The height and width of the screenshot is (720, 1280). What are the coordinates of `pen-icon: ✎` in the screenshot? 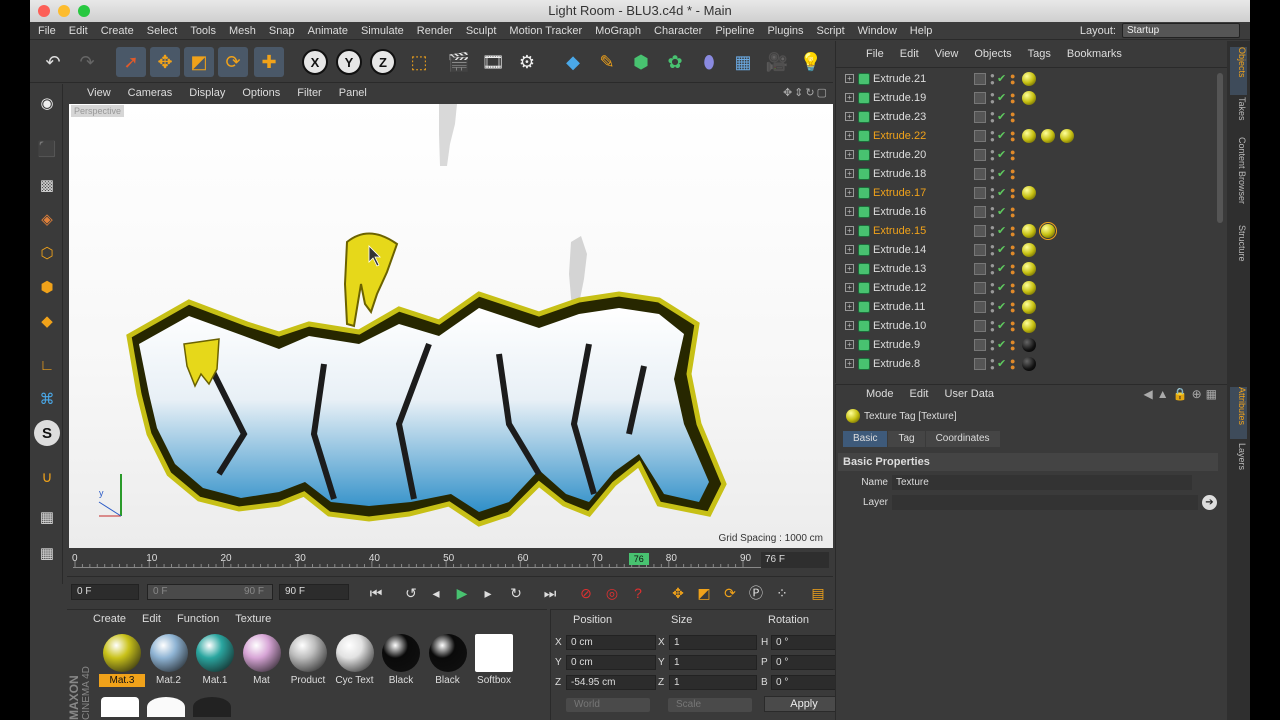 It's located at (607, 62).